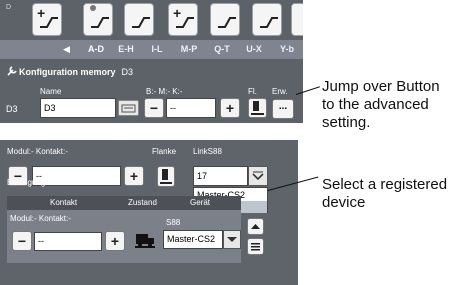 The image size is (473, 285). Describe the element at coordinates (344, 202) in the screenshot. I see `callout-select-line-2: device` at that location.